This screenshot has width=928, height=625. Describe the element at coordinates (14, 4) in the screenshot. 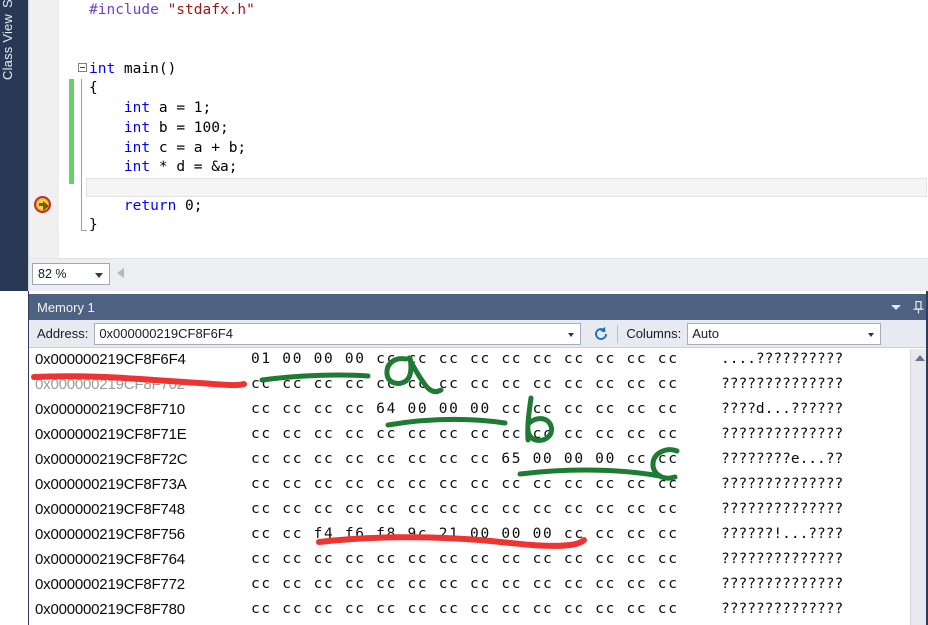

I see `sidebar-tab-server-explorer: Server Explorer` at that location.